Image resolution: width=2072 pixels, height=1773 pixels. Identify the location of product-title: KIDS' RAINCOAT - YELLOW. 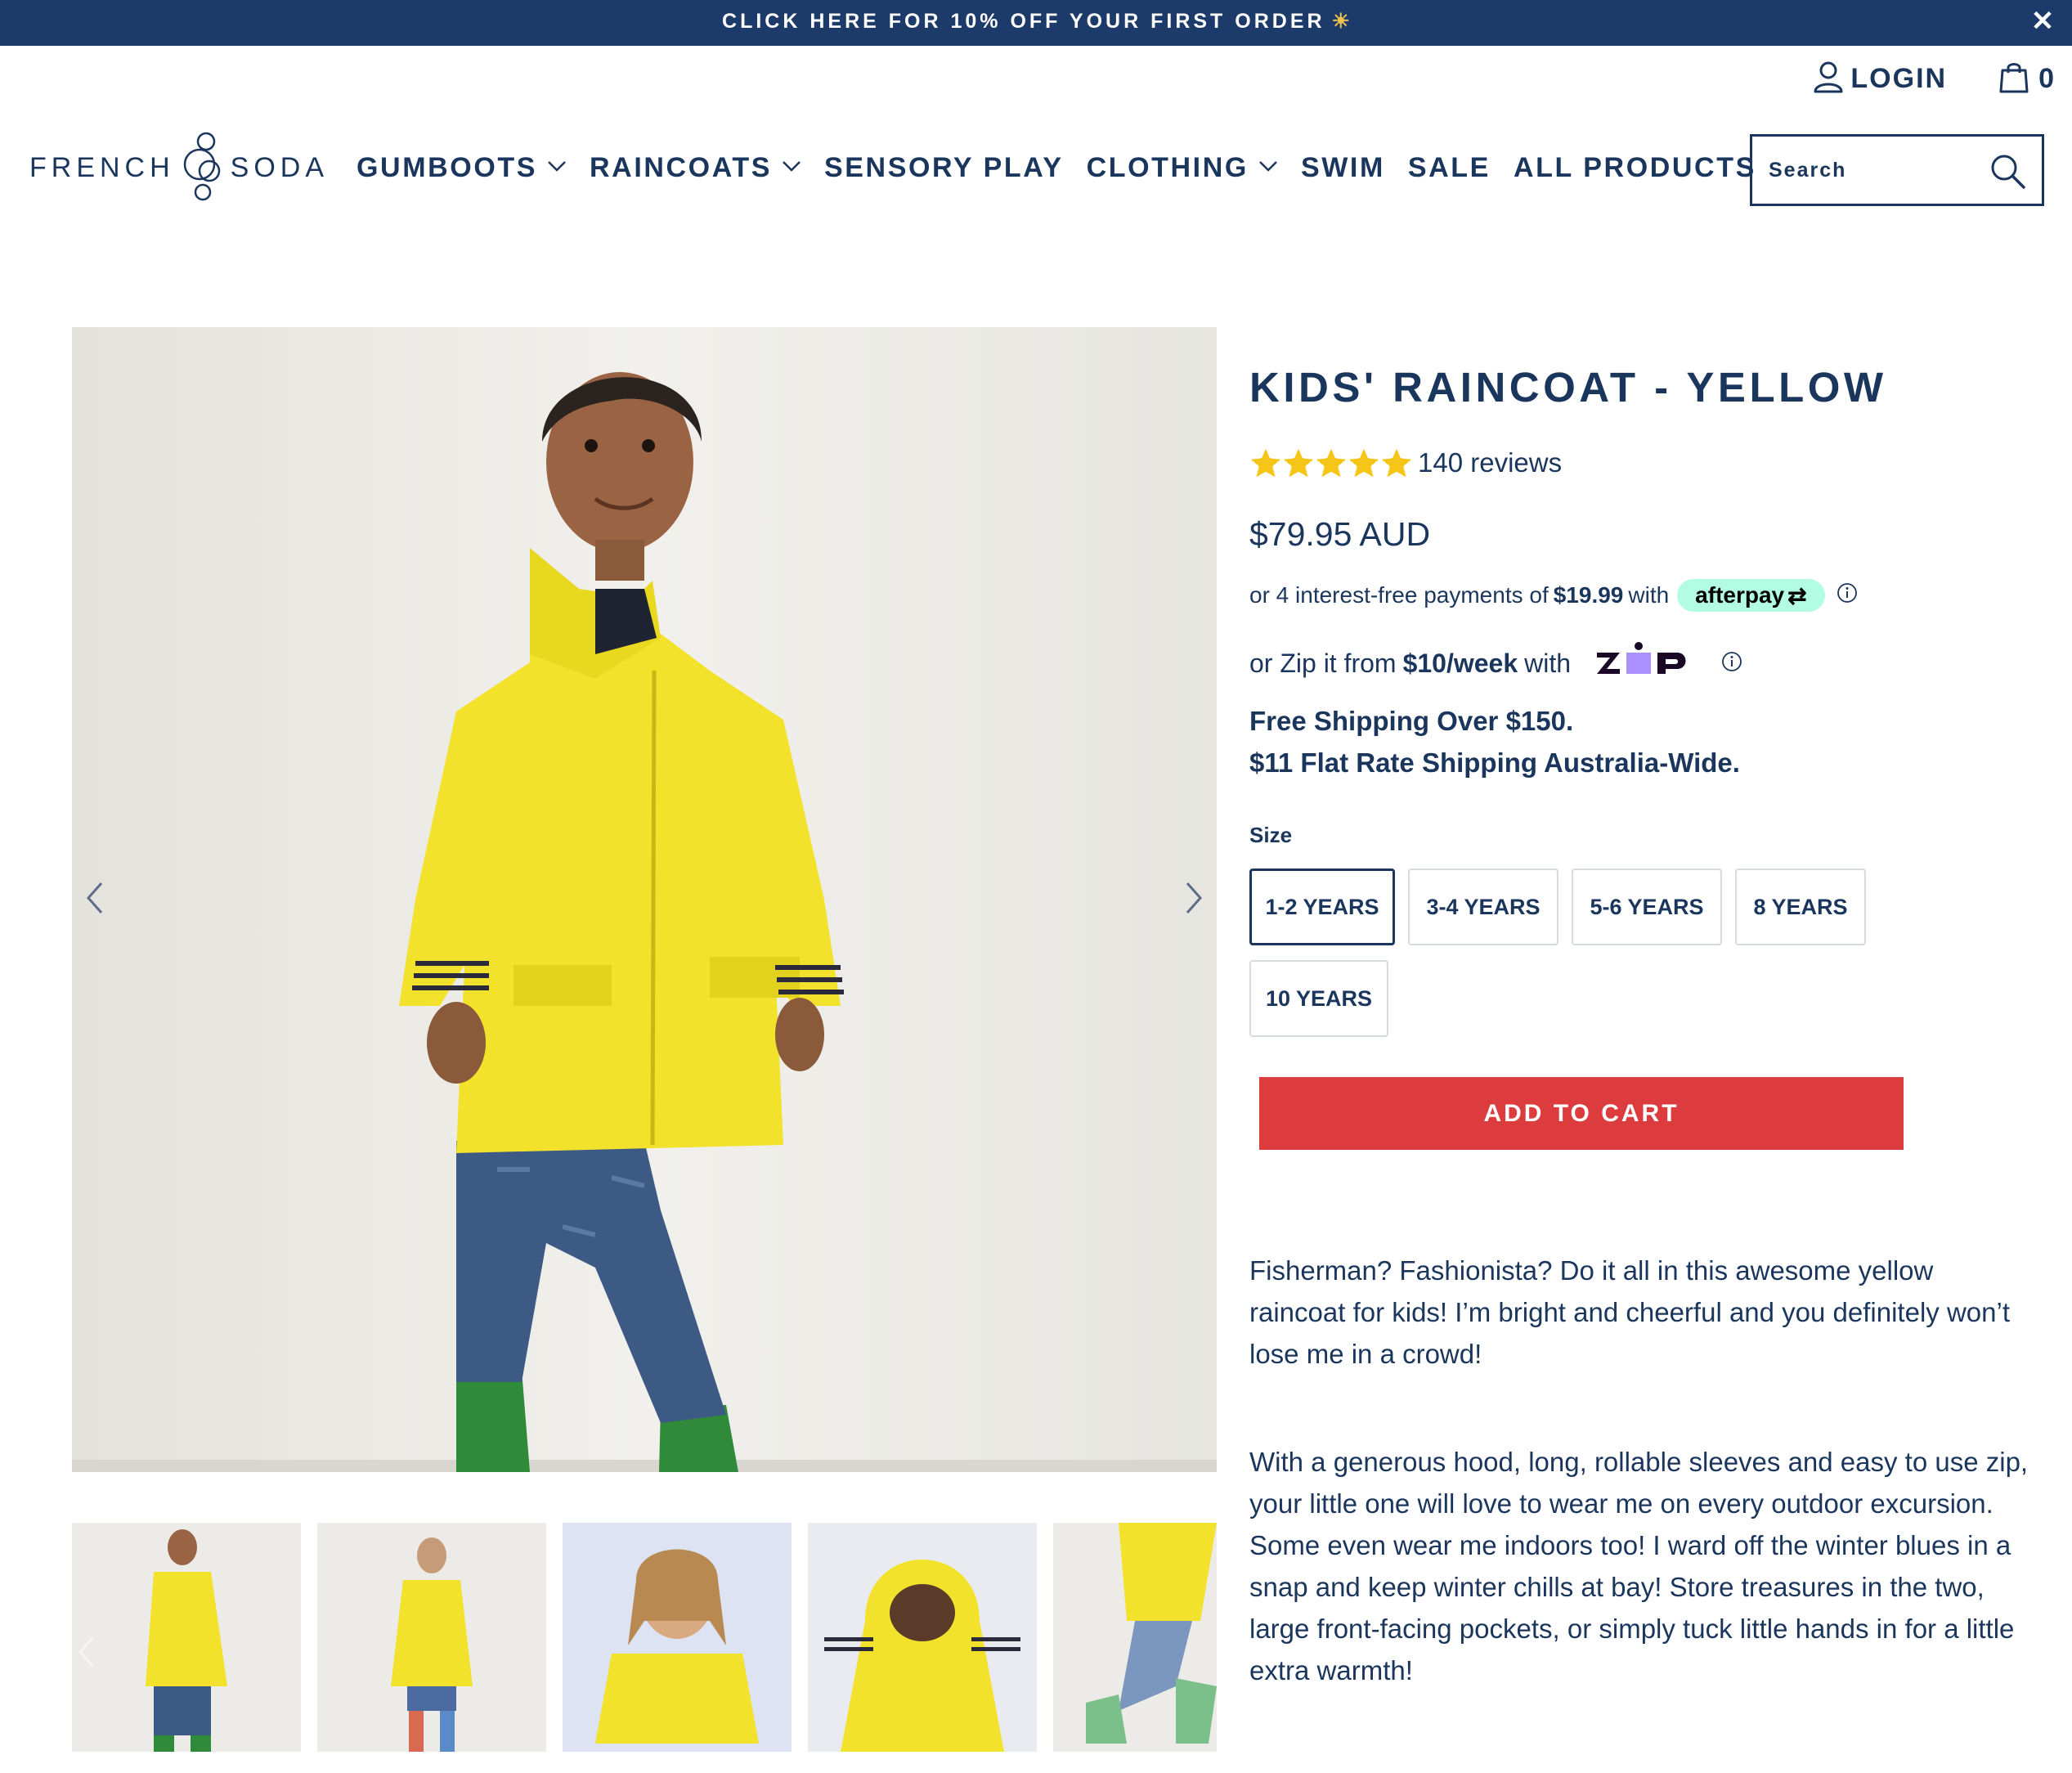
(1568, 387).